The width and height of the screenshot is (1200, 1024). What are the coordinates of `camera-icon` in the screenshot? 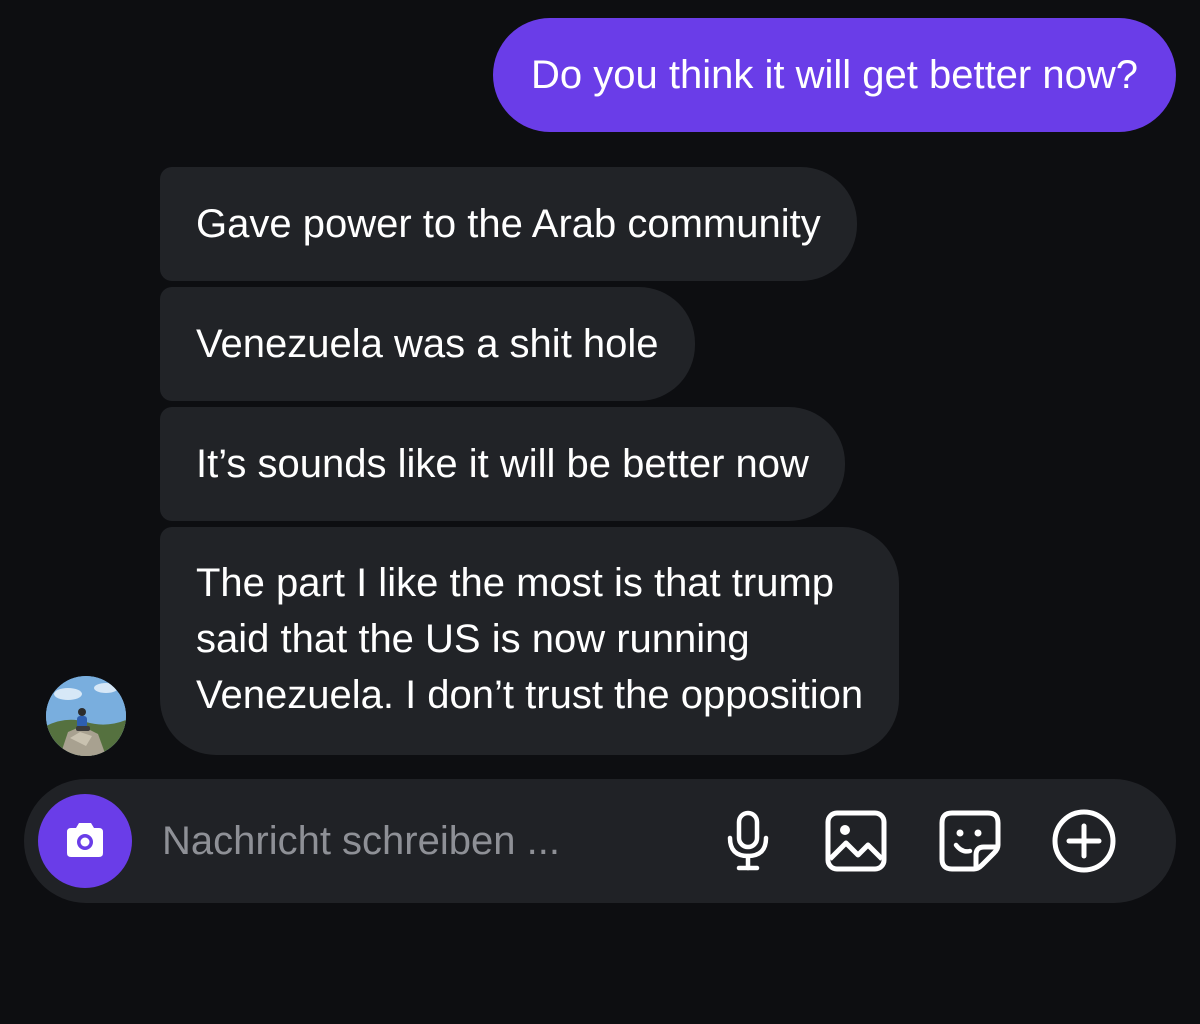 It's located at (85, 840).